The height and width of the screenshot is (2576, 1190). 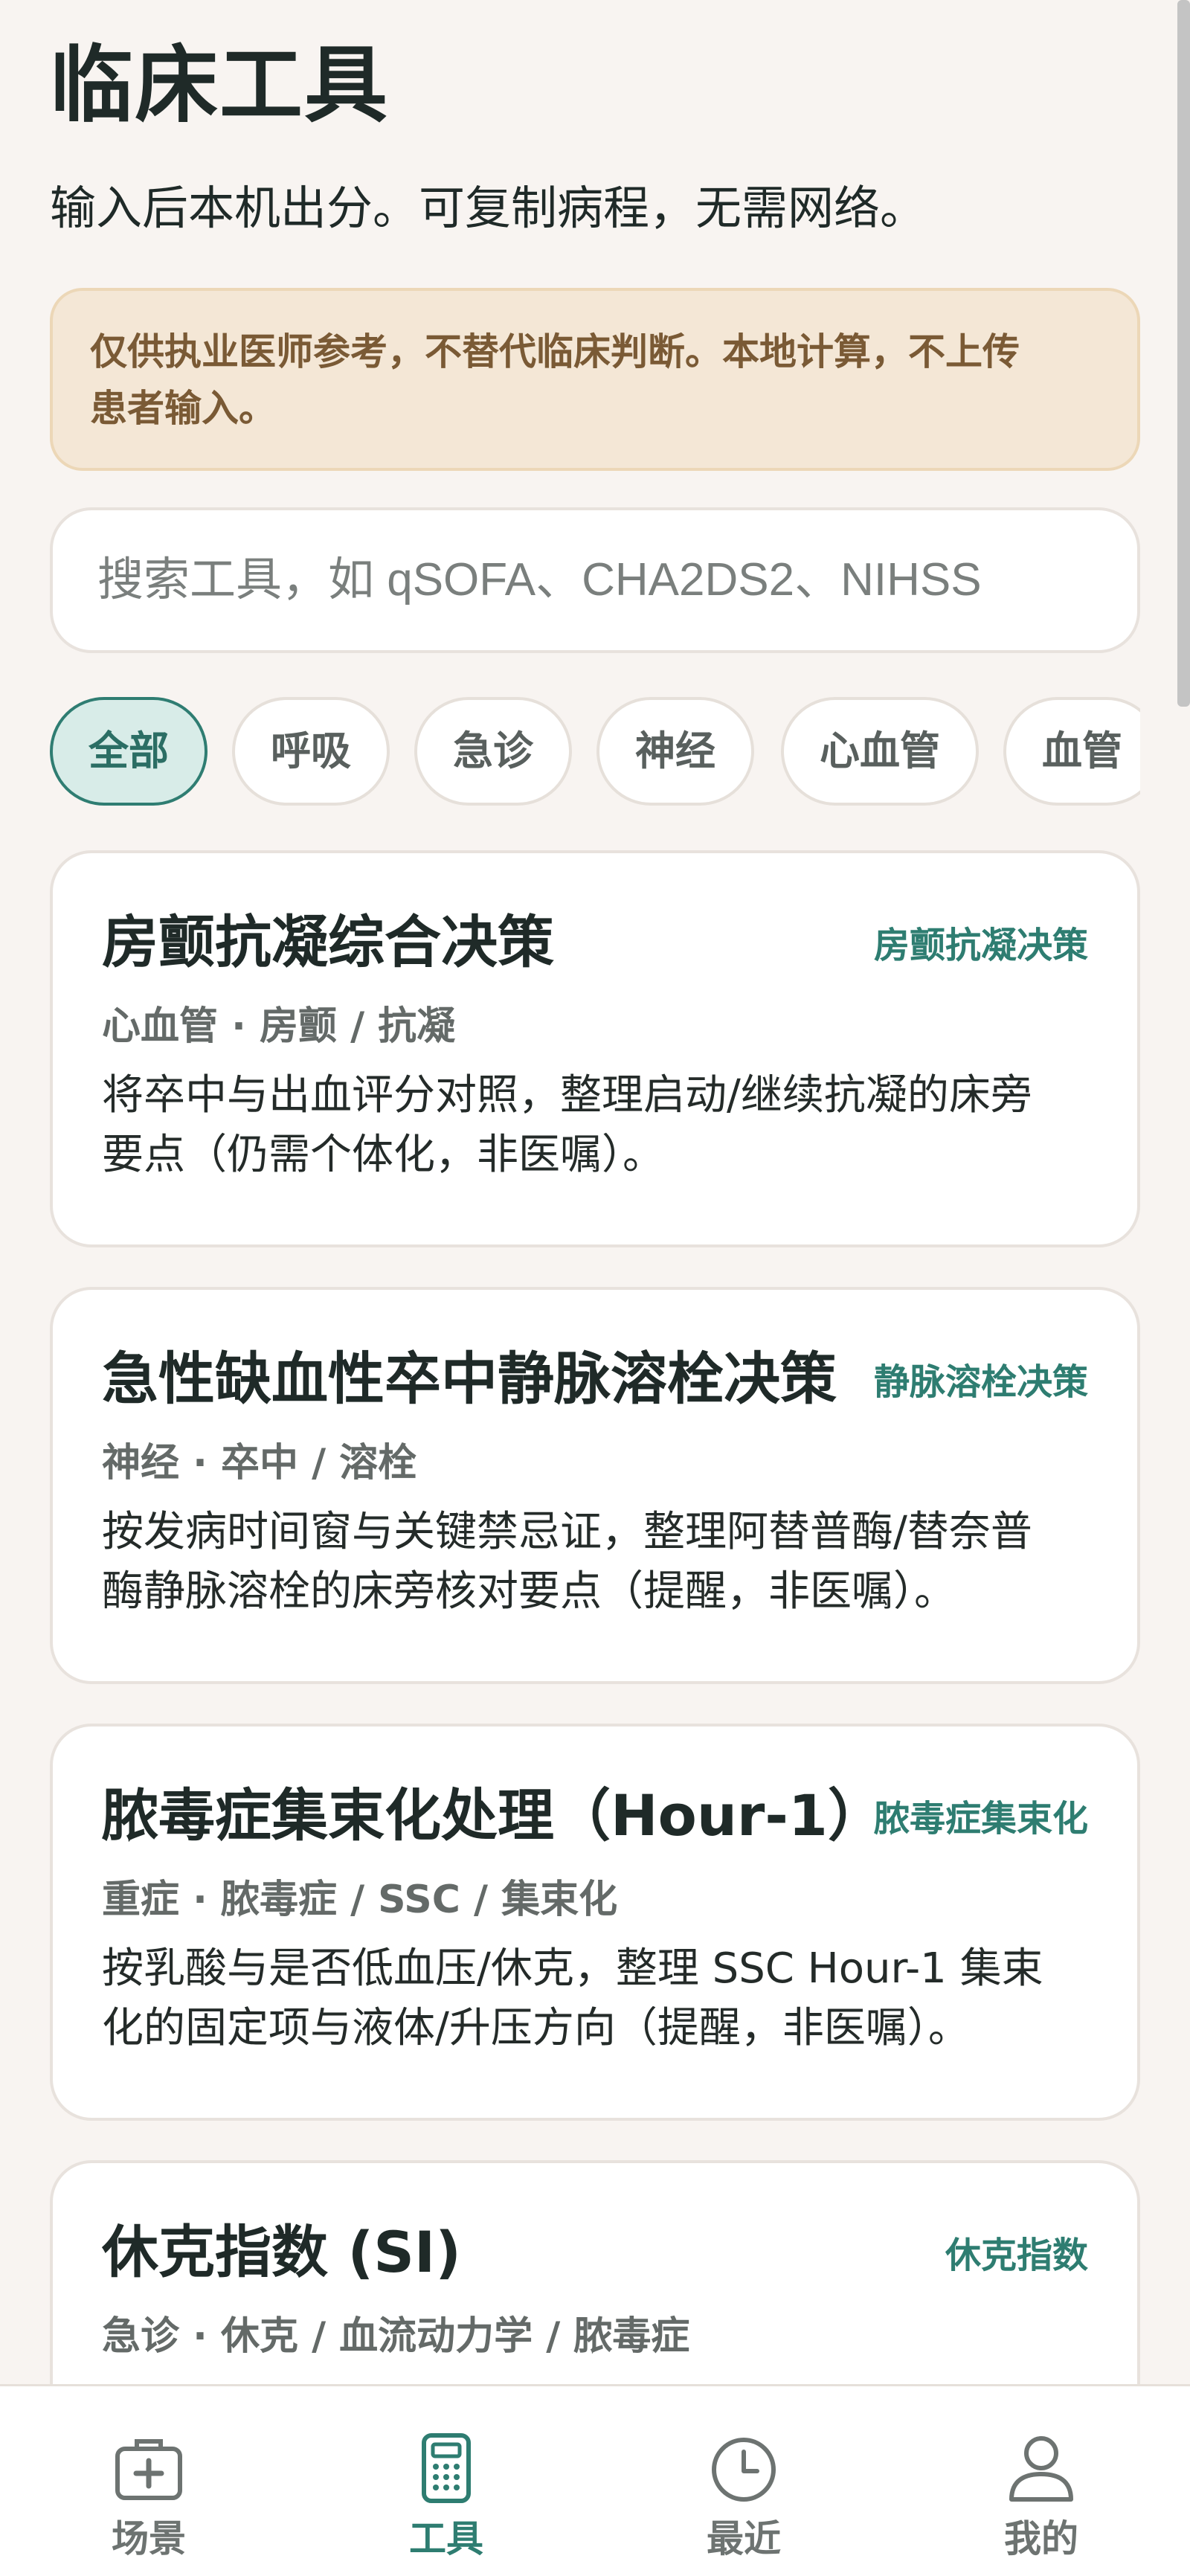 What do you see at coordinates (567, 1095) in the screenshot?
I see `description-line: 将卒中与出血评分对照，整理启动/继续抗凝的床旁` at bounding box center [567, 1095].